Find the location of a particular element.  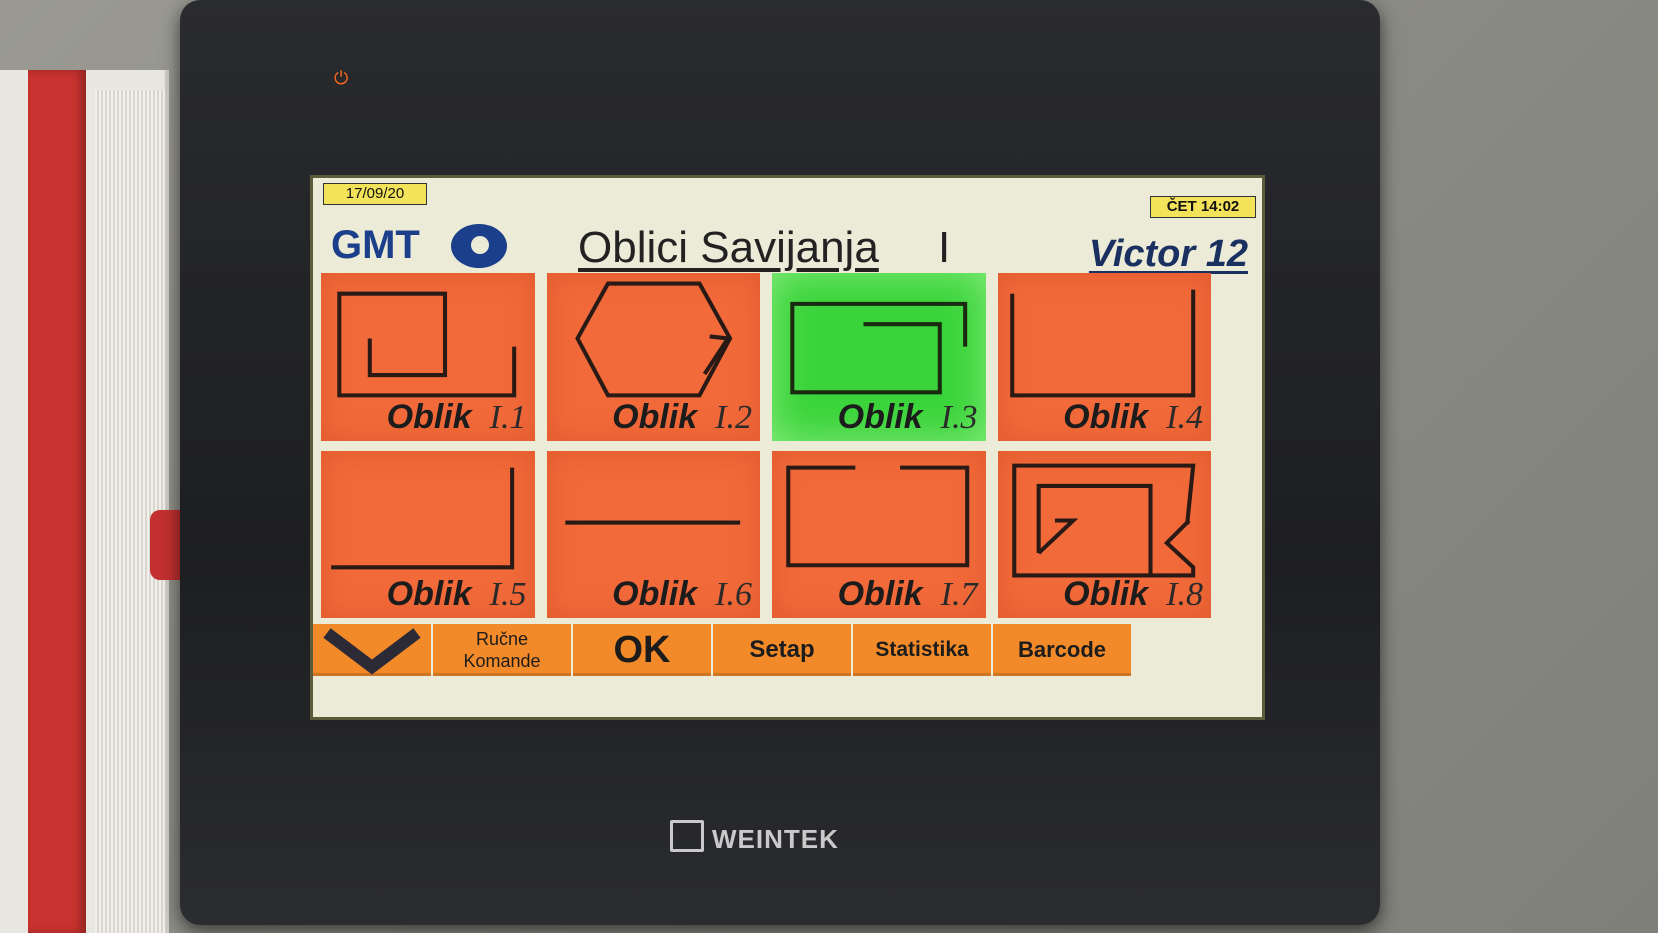

chevron-down-icon is located at coordinates (372, 651).